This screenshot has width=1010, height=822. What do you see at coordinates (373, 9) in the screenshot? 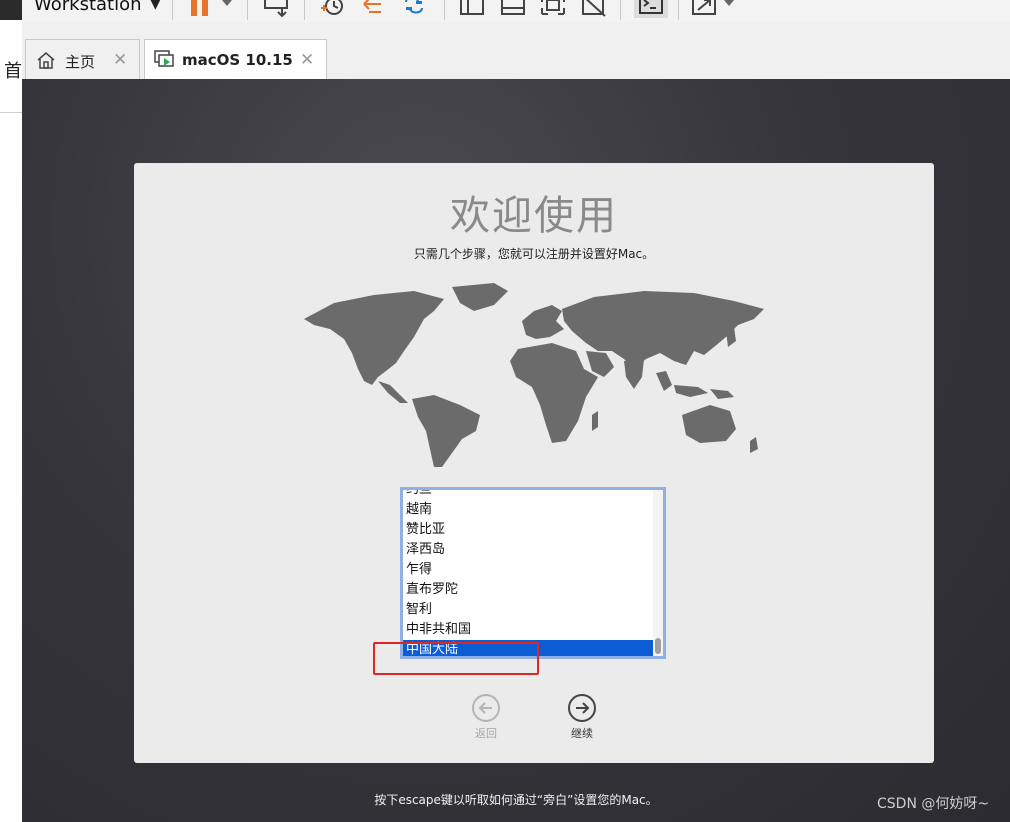
I see `snapshot-revert-icon` at bounding box center [373, 9].